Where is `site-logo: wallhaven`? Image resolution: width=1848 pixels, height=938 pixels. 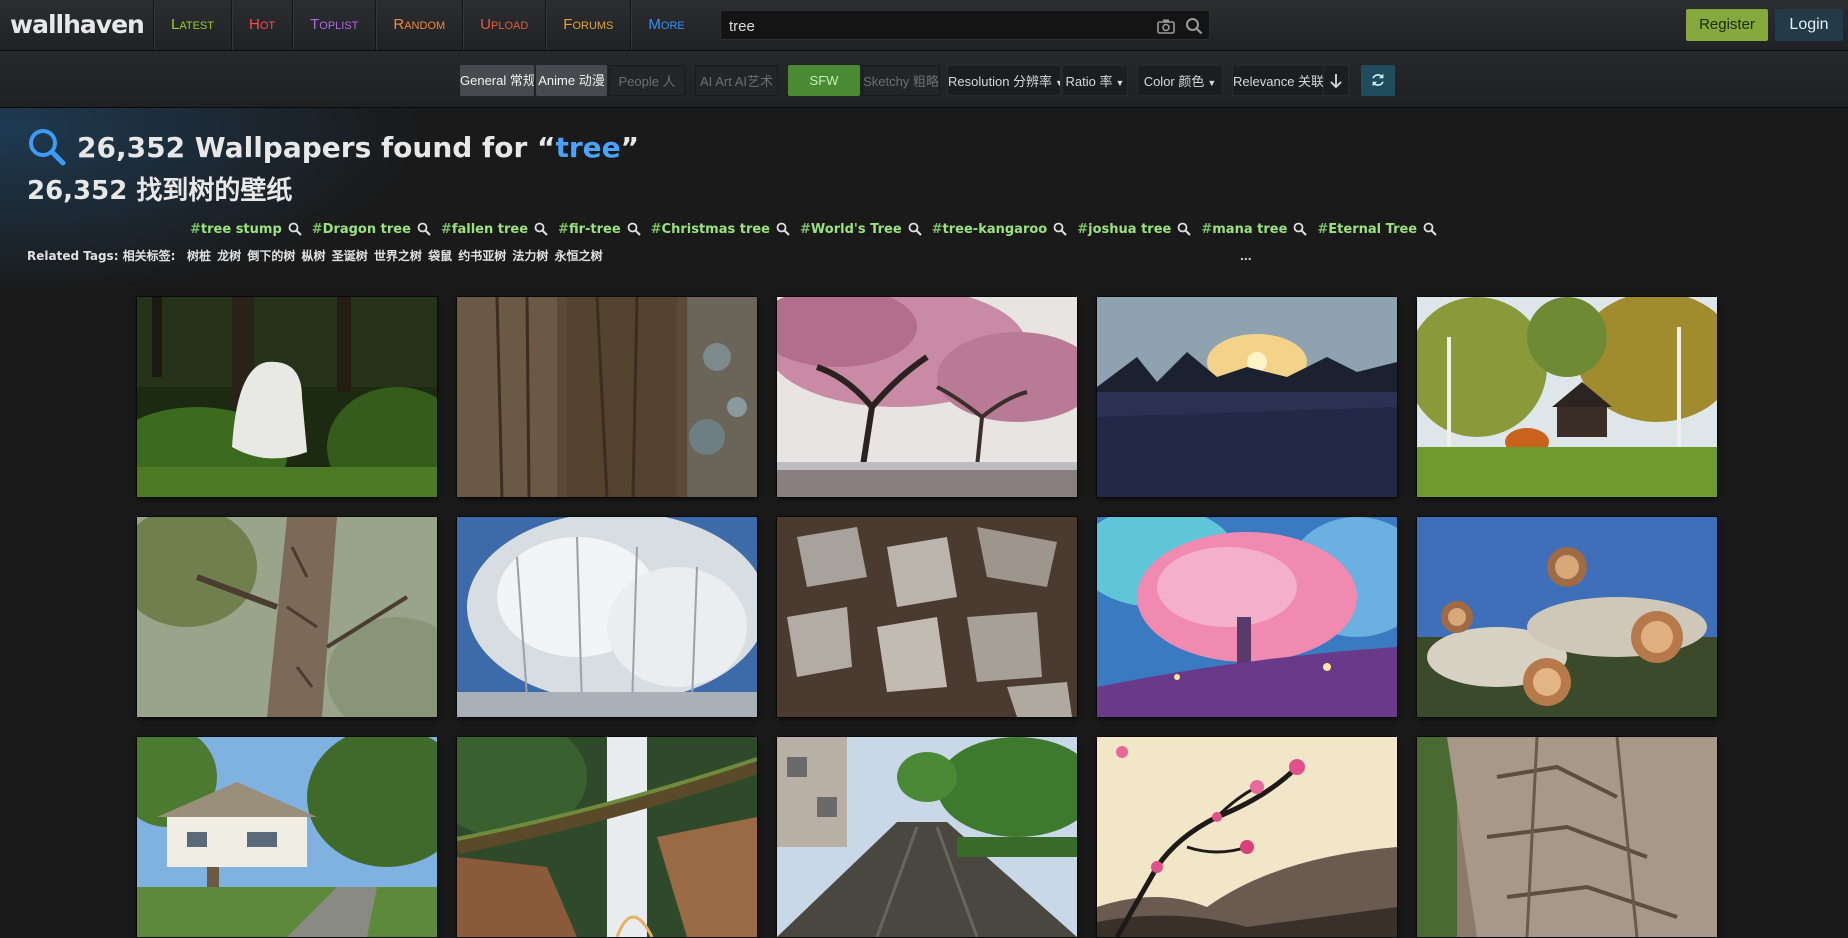 site-logo: wallhaven is located at coordinates (77, 25).